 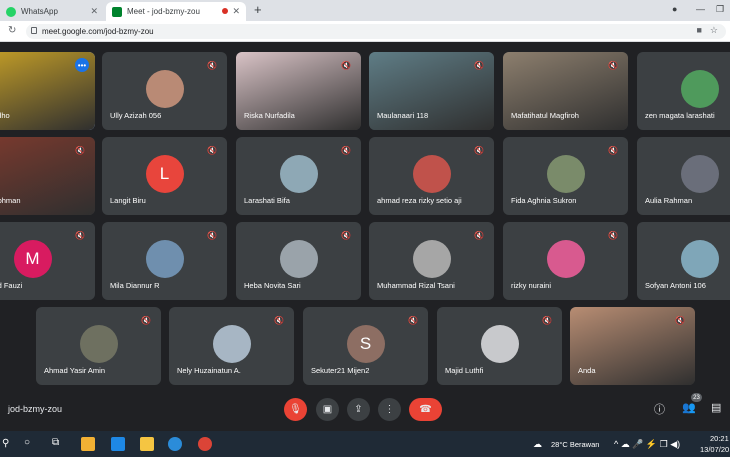 I want to click on speaking-indicator-icon: •••, so click(x=82, y=65).